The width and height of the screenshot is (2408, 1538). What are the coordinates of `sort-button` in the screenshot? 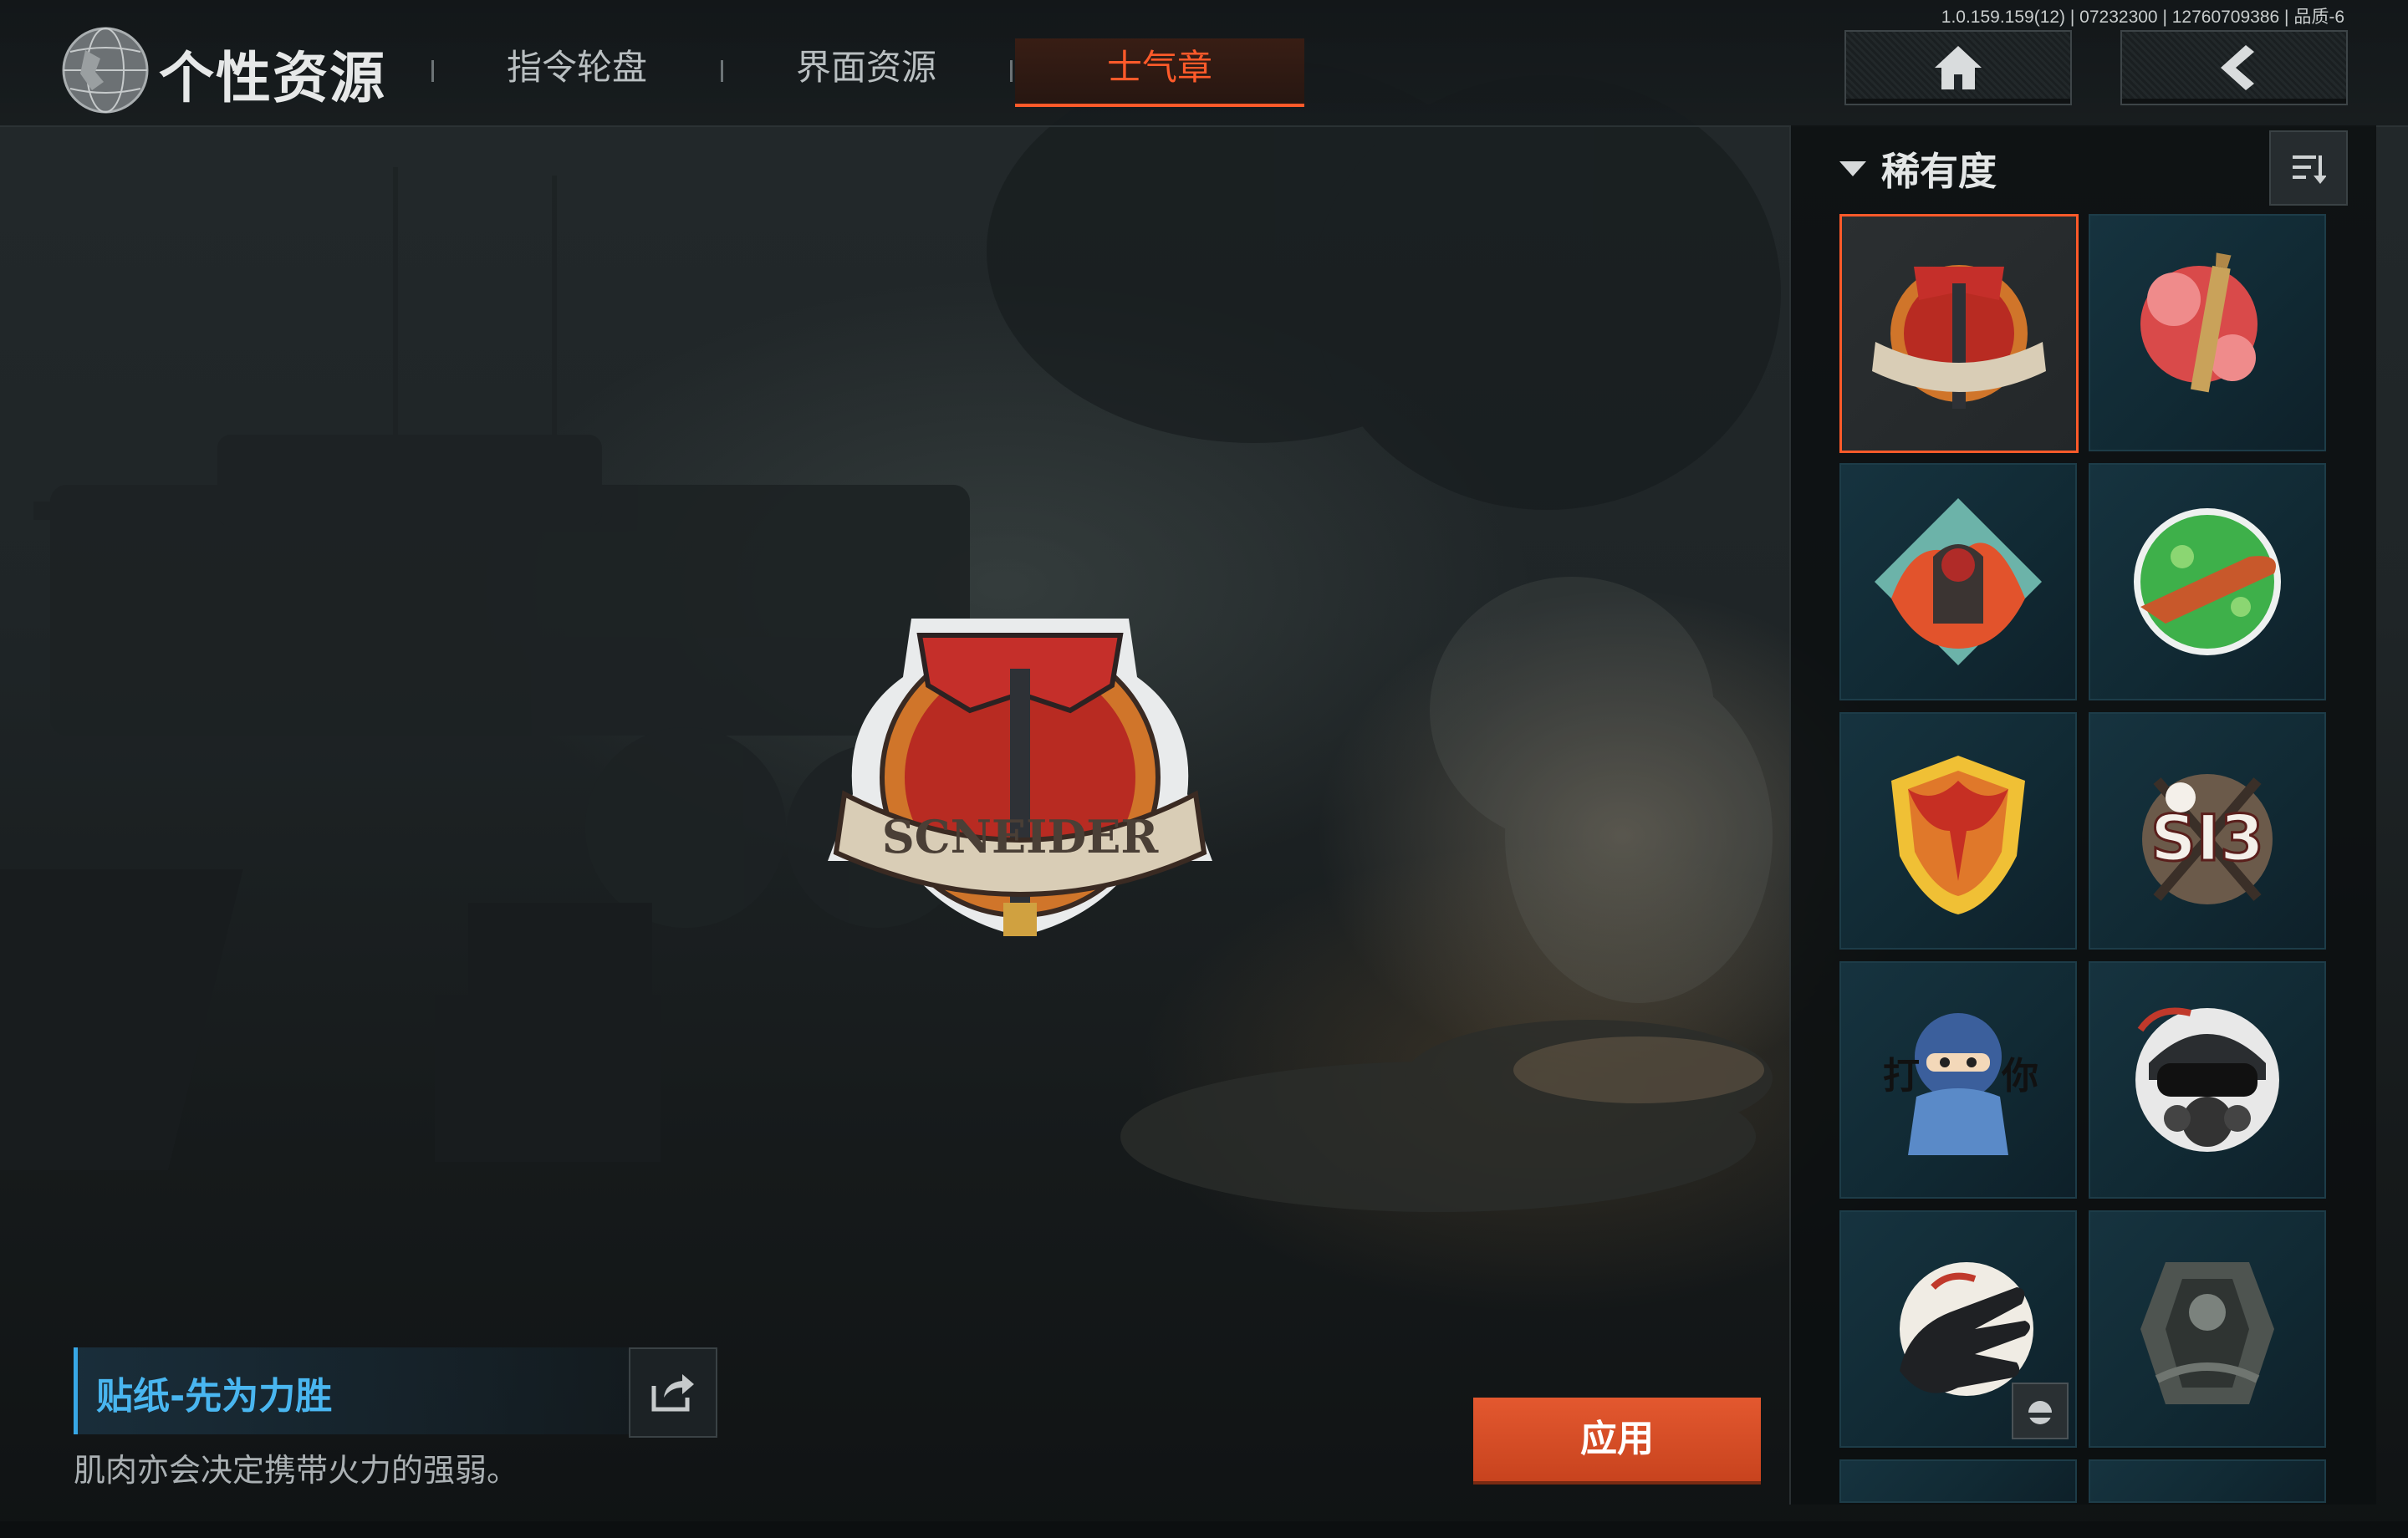 It's located at (2309, 168).